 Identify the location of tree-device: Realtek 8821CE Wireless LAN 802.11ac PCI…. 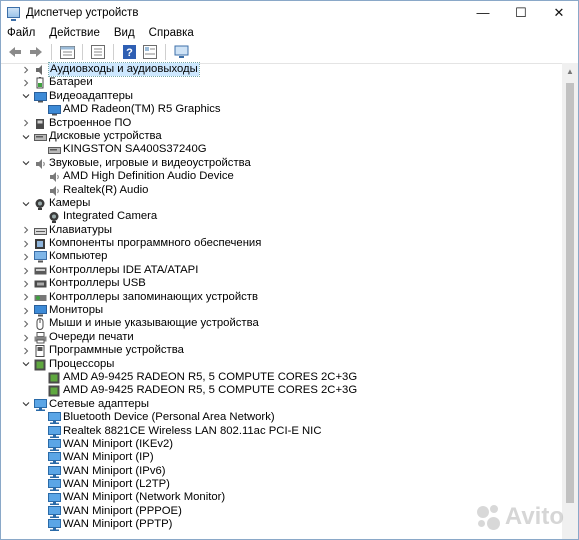
(282, 431).